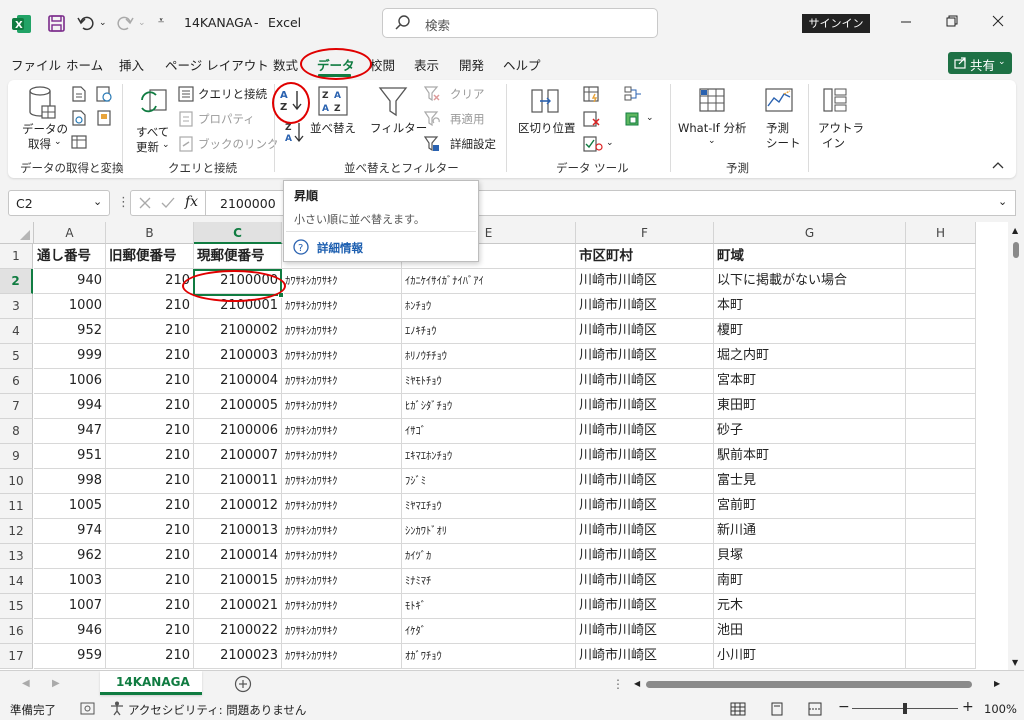 The width and height of the screenshot is (1024, 720). What do you see at coordinates (489, 656) in the screenshot?
I see `table-cell: ｵｶﾞﾜﾁｮｳ` at bounding box center [489, 656].